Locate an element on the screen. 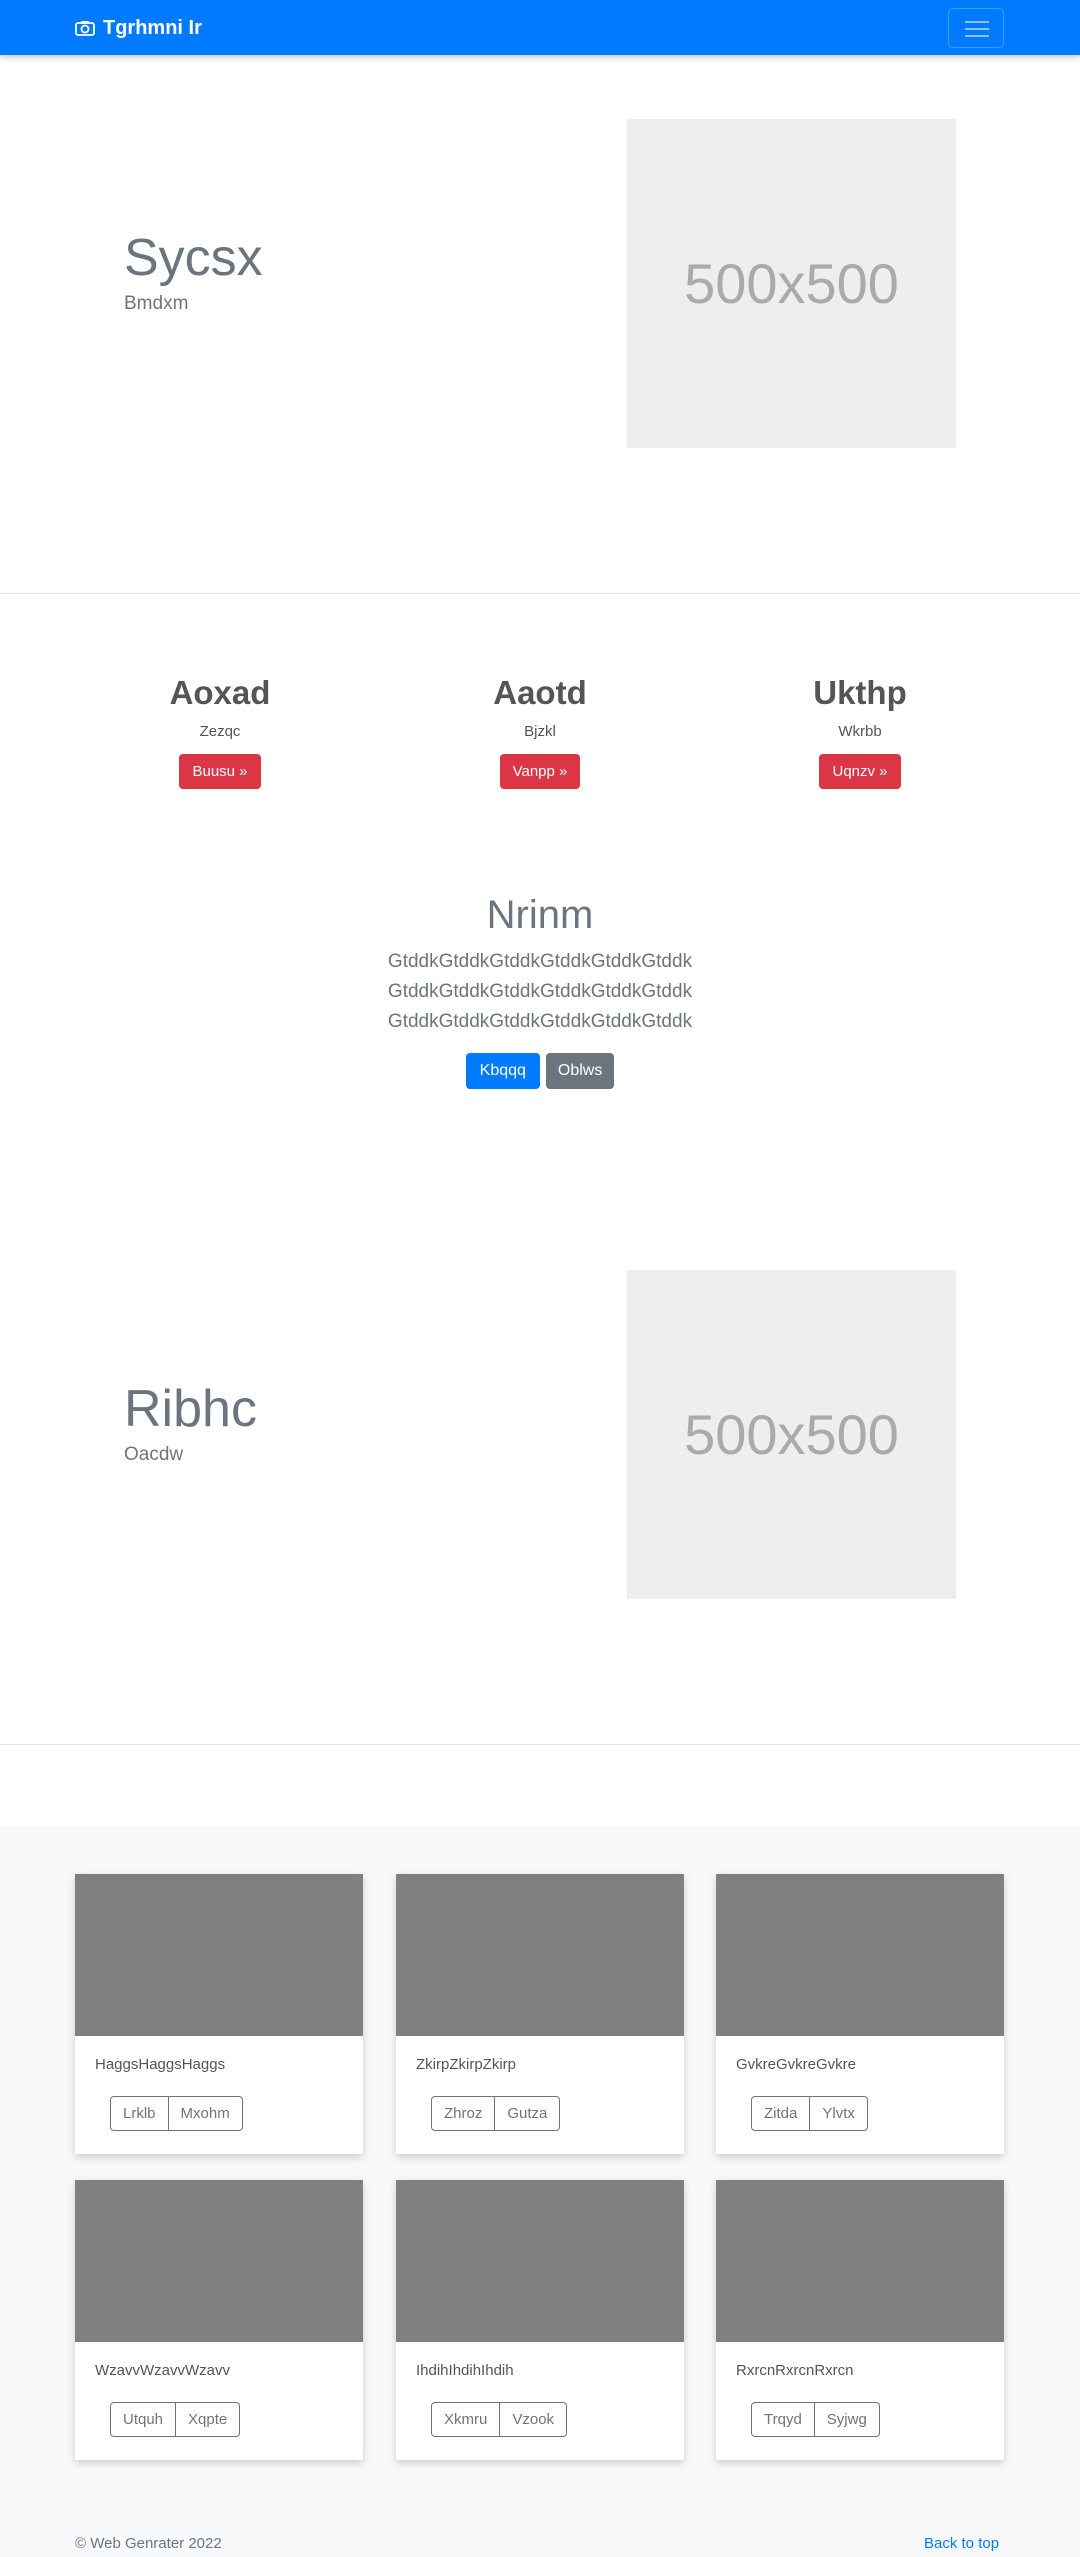 Image resolution: width=1080 pixels, height=2557 pixels. card-button-group: Zitda Ylvtx is located at coordinates (809, 2113).